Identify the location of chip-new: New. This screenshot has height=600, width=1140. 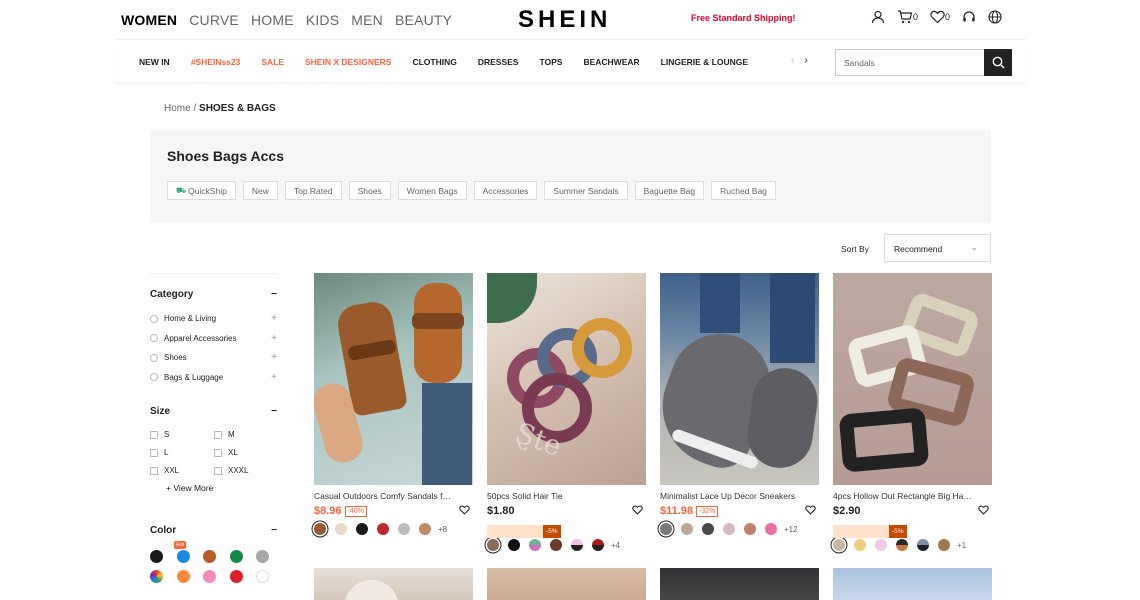
(260, 190).